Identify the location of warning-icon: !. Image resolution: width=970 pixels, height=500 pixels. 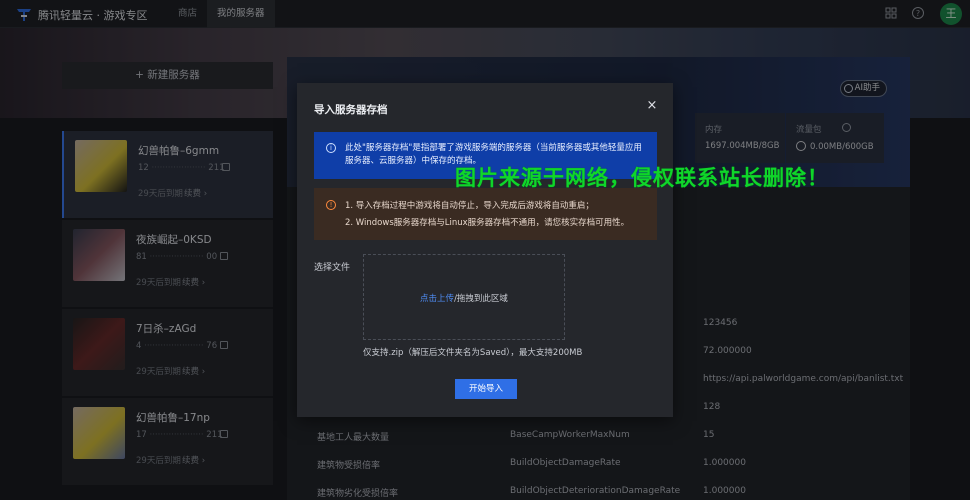
(331, 205).